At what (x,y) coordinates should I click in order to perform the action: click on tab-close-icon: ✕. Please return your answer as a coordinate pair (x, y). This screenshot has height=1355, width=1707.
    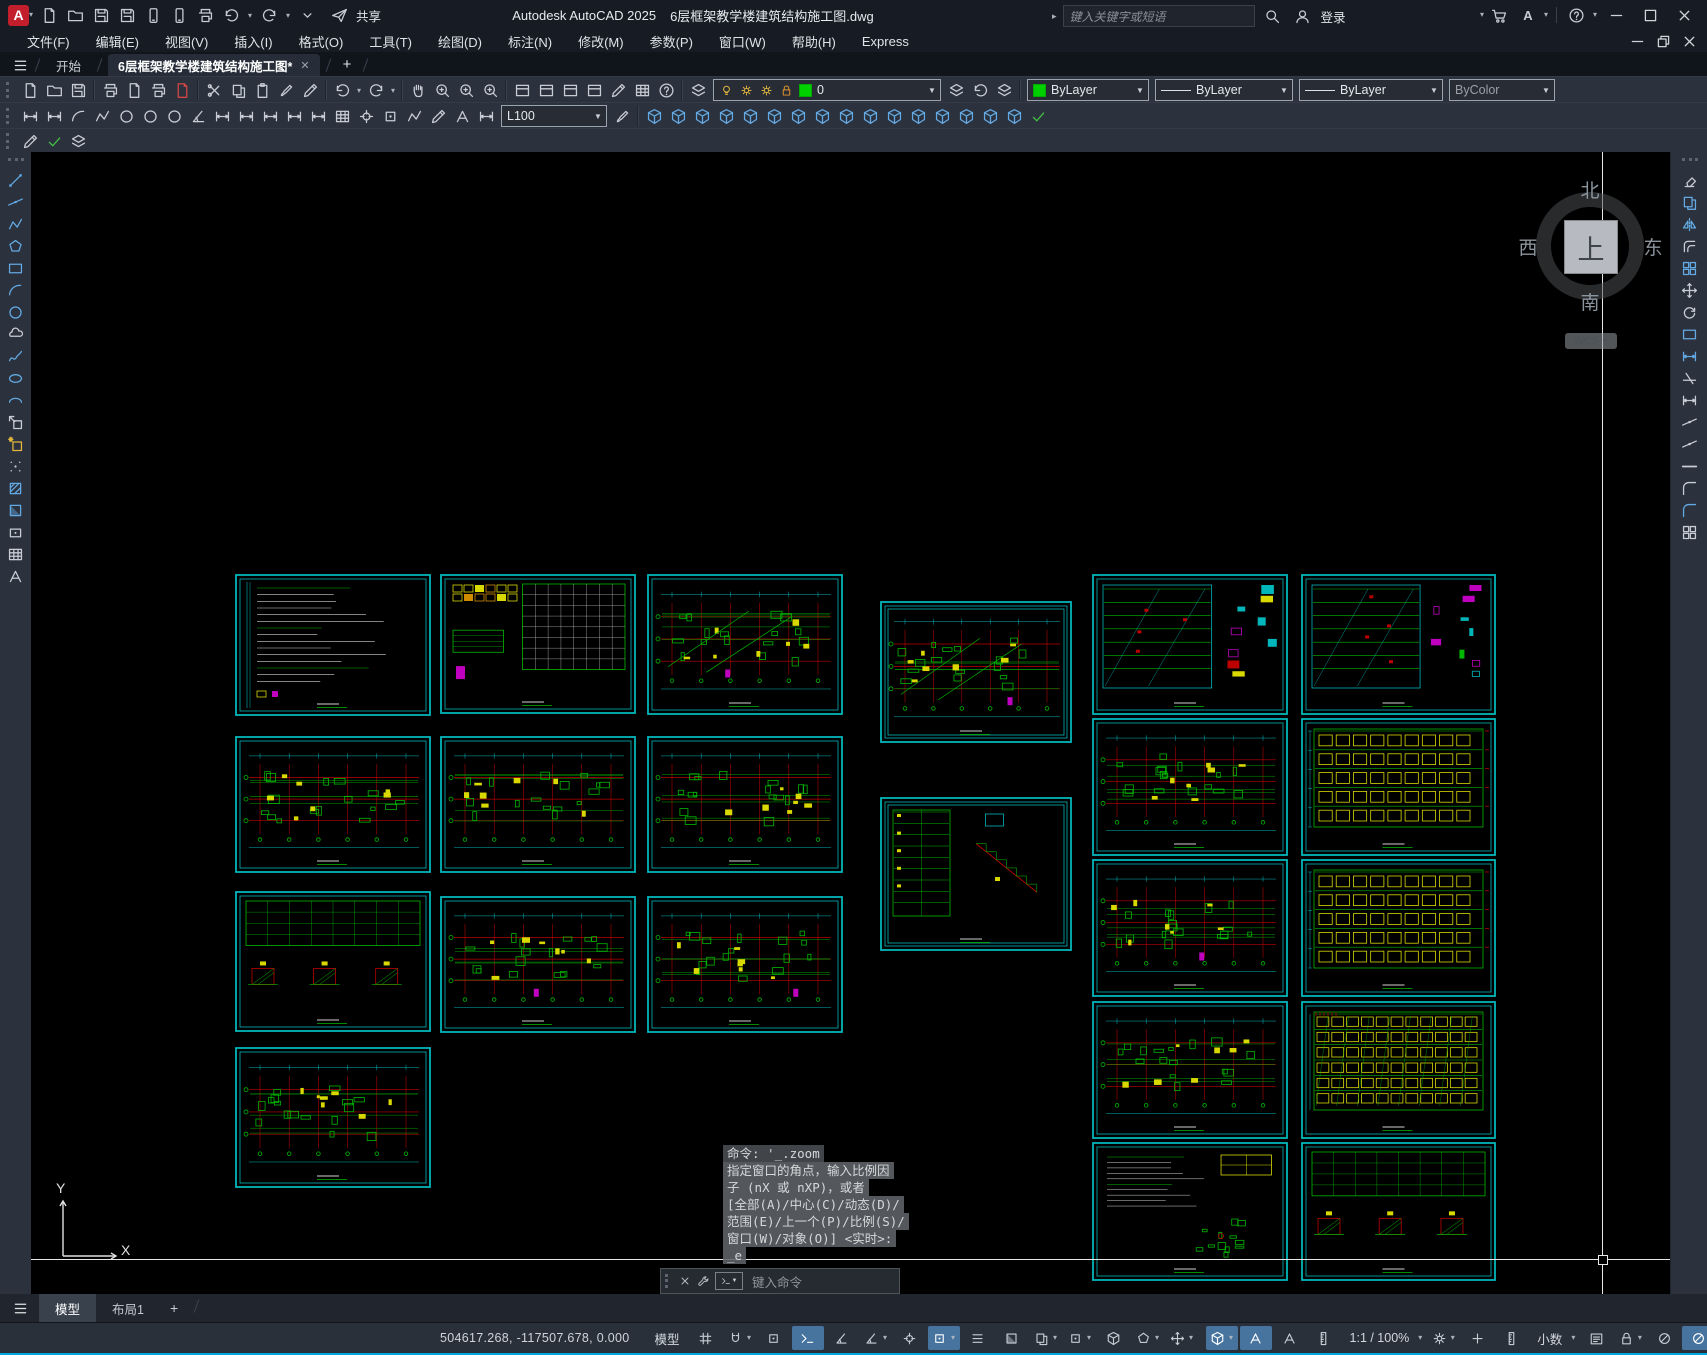
    Looking at the image, I should click on (304, 65).